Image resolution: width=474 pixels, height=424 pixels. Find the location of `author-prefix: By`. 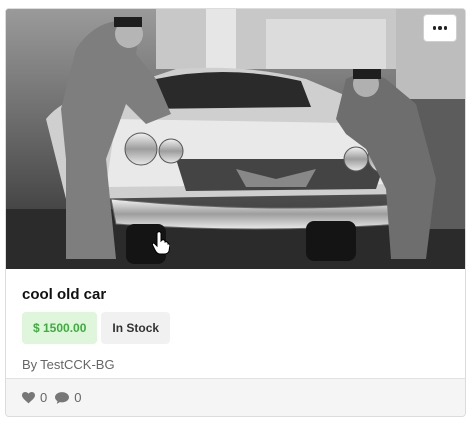

author-prefix: By is located at coordinates (30, 364).